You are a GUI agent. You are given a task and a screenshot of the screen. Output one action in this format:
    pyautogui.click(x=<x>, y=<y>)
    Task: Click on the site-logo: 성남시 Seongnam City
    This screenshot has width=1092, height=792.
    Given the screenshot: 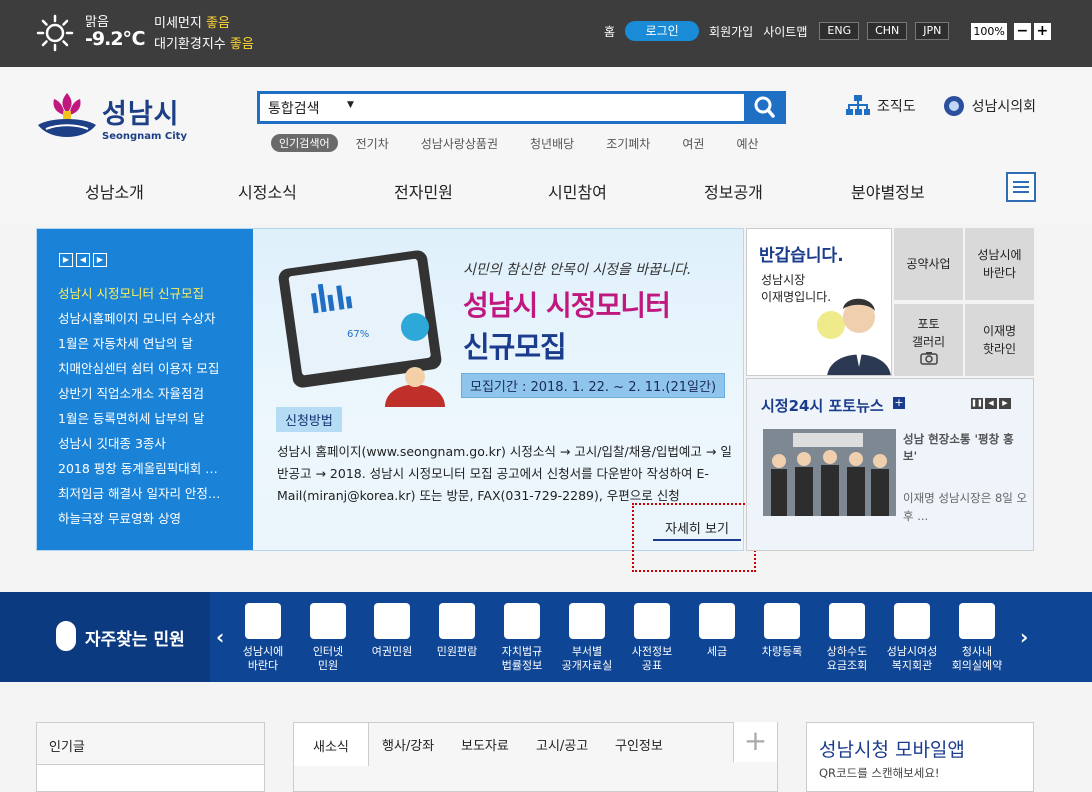 What is the action you would take?
    pyautogui.click(x=111, y=117)
    